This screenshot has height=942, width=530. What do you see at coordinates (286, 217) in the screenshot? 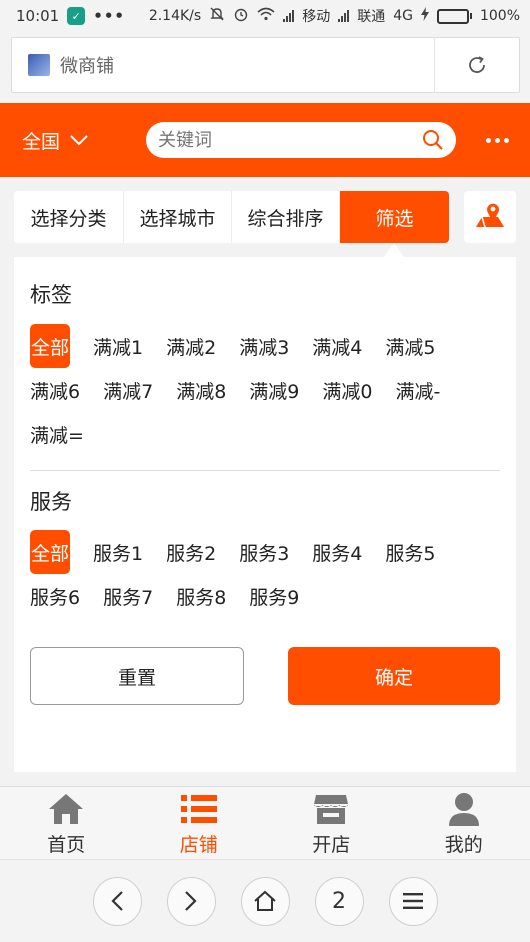
I see `tab-sort: 综合排序` at bounding box center [286, 217].